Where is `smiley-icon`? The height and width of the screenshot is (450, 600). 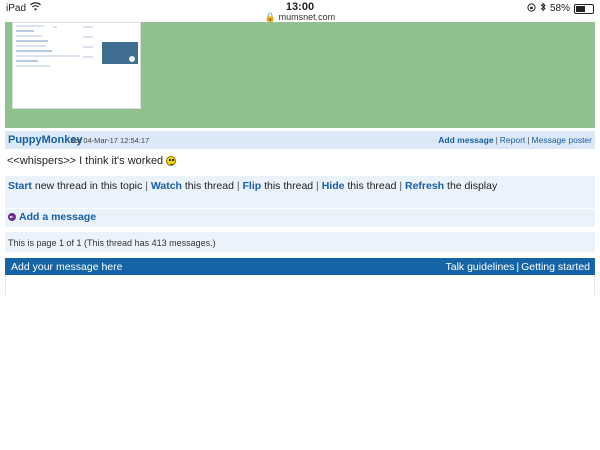 smiley-icon is located at coordinates (171, 161).